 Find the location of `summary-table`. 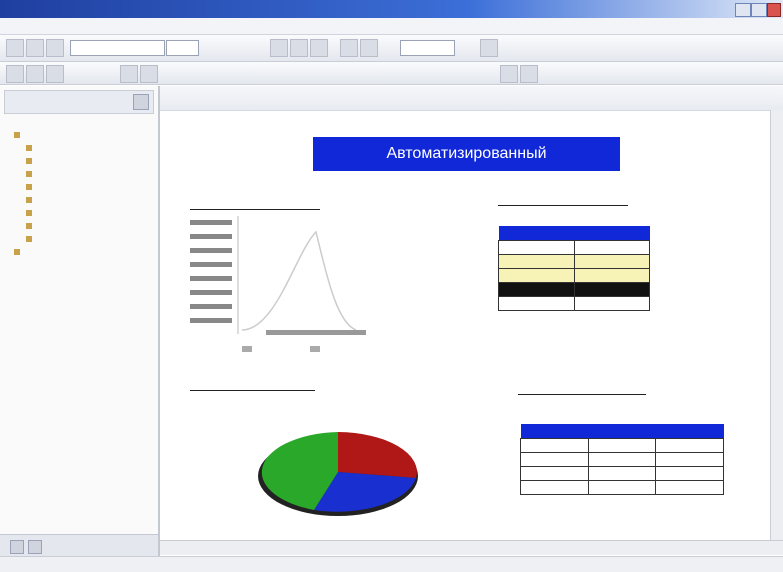

summary-table is located at coordinates (574, 268).